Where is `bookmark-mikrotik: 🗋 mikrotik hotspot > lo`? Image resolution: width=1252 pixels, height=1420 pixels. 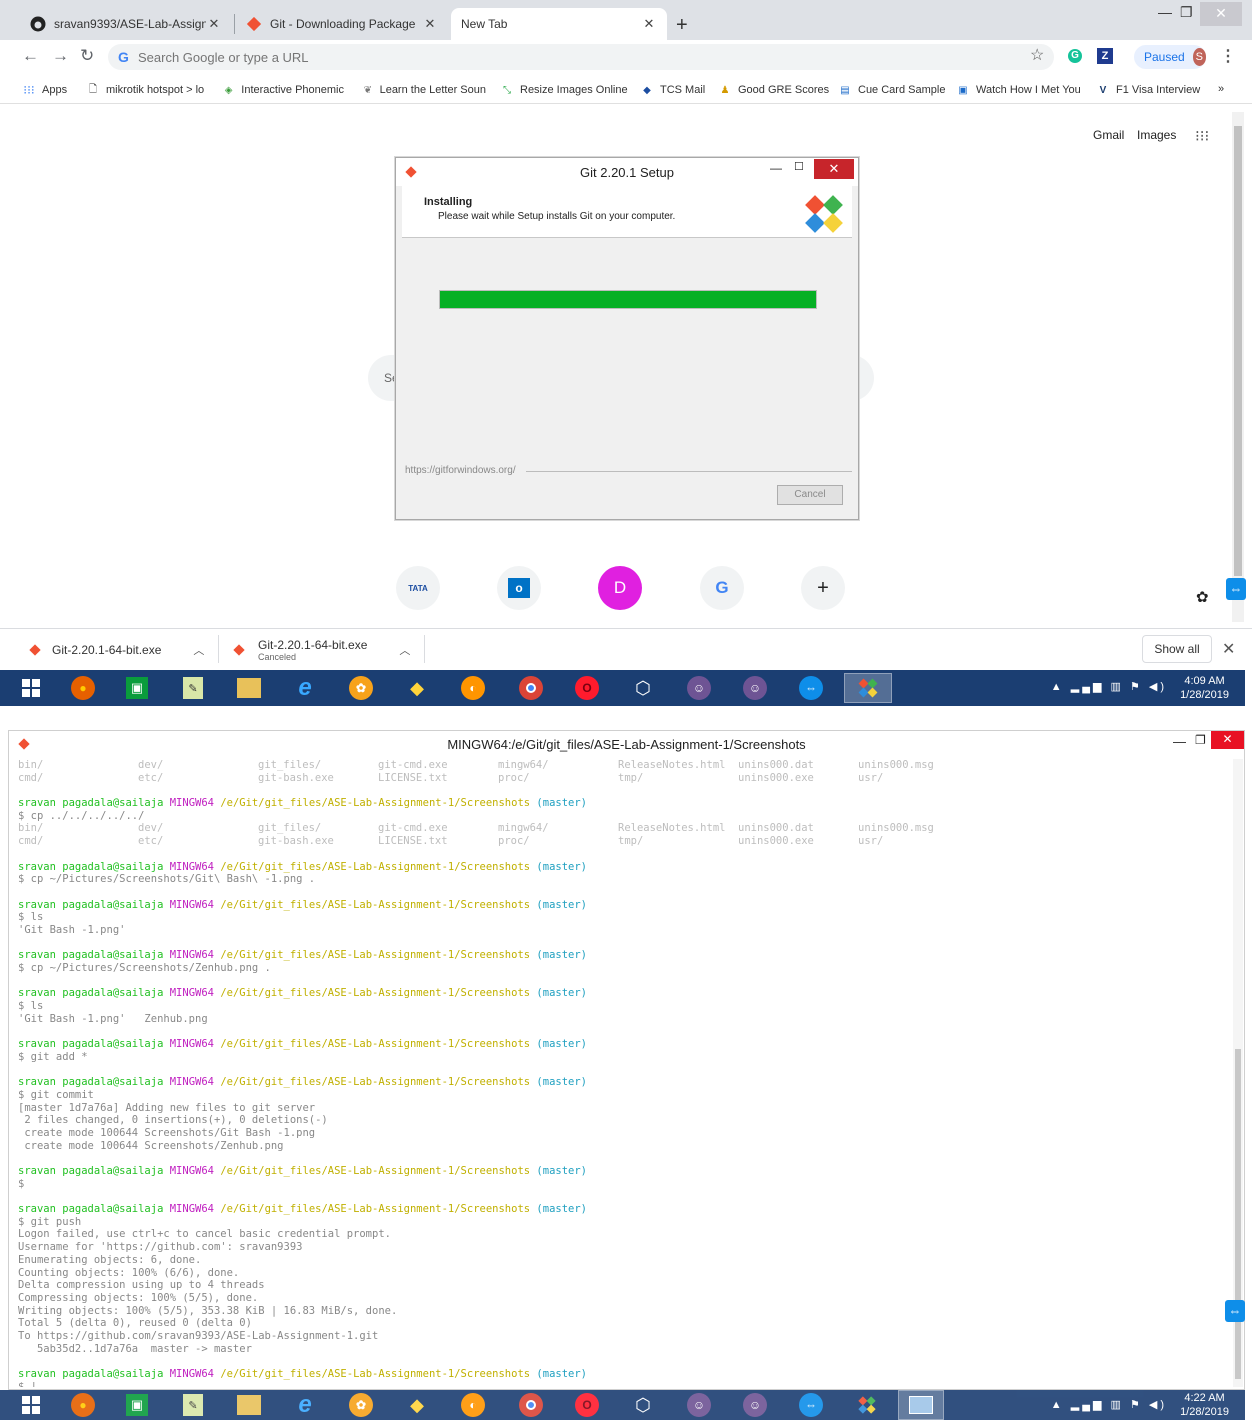 bookmark-mikrotik: 🗋 mikrotik hotspot > lo is located at coordinates (147, 90).